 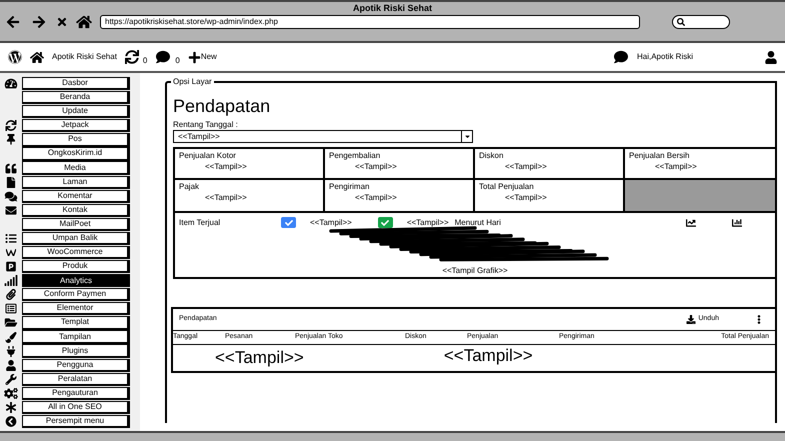 I want to click on sidebar-item: Pengguna, so click(x=76, y=365).